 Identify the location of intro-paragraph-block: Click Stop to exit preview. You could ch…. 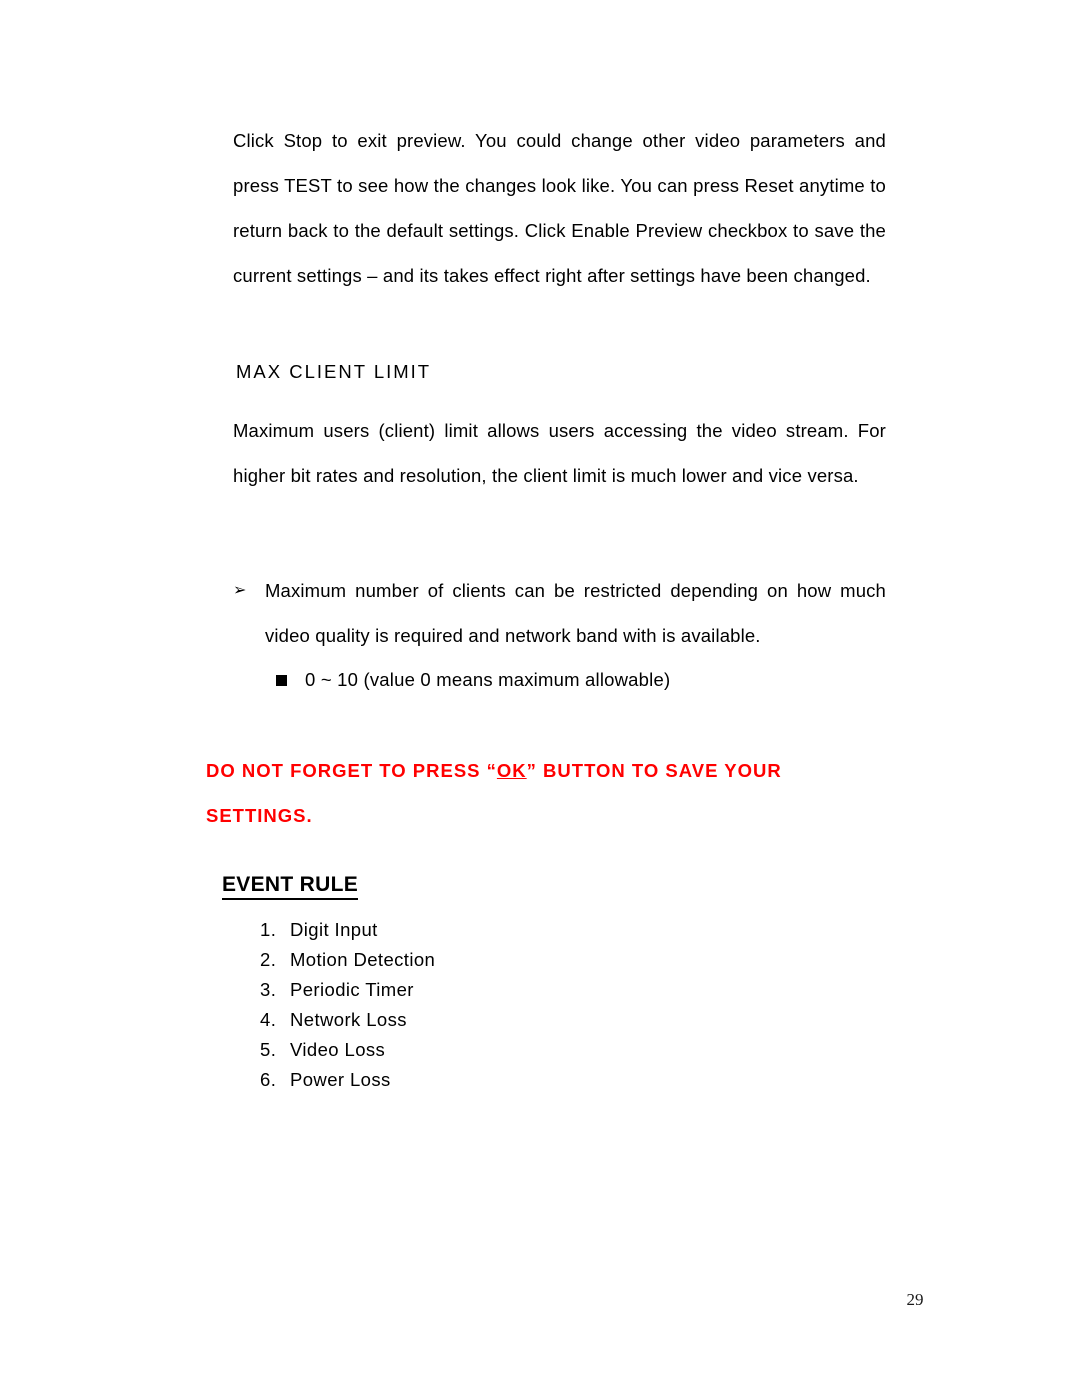
(559, 208).